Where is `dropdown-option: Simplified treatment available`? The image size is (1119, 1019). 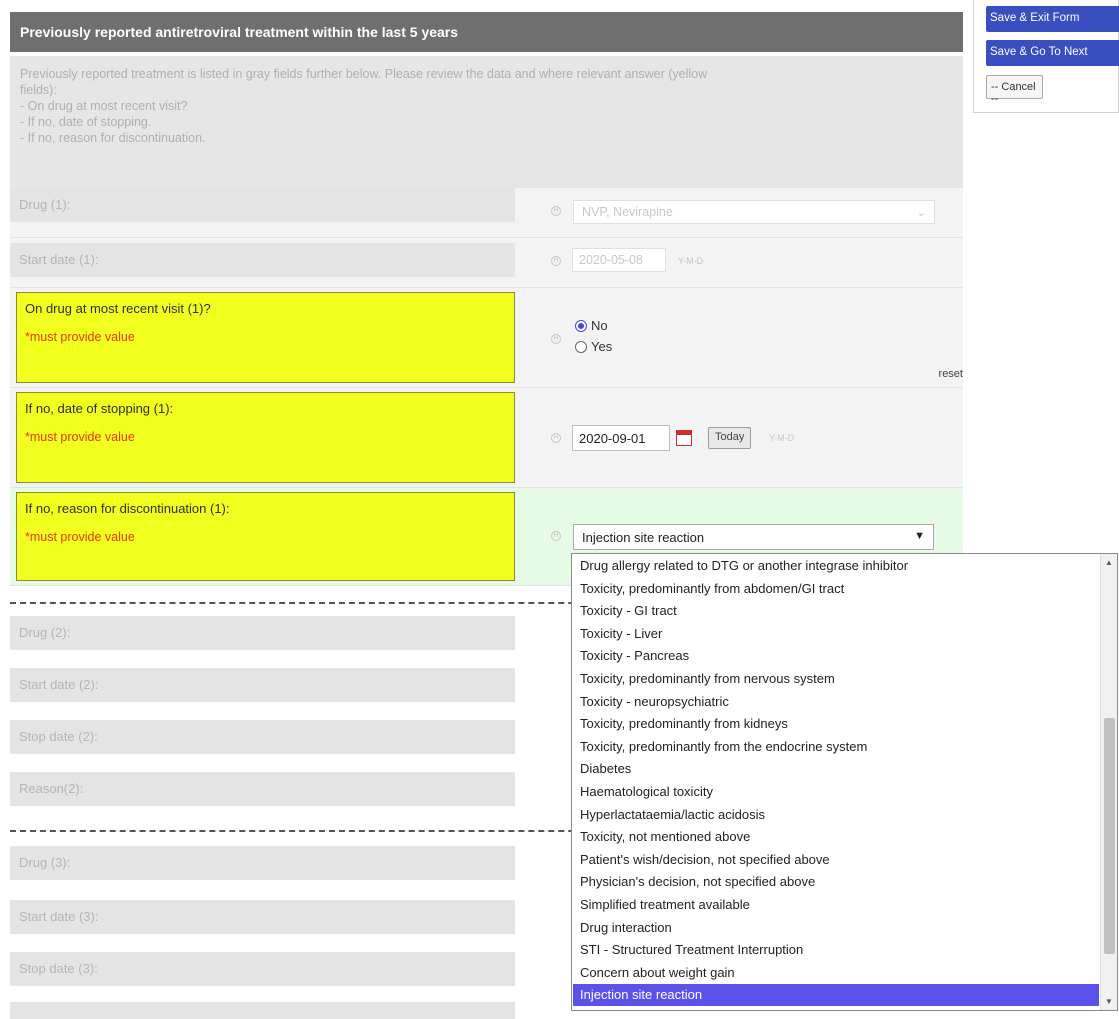 dropdown-option: Simplified treatment available is located at coordinates (665, 905).